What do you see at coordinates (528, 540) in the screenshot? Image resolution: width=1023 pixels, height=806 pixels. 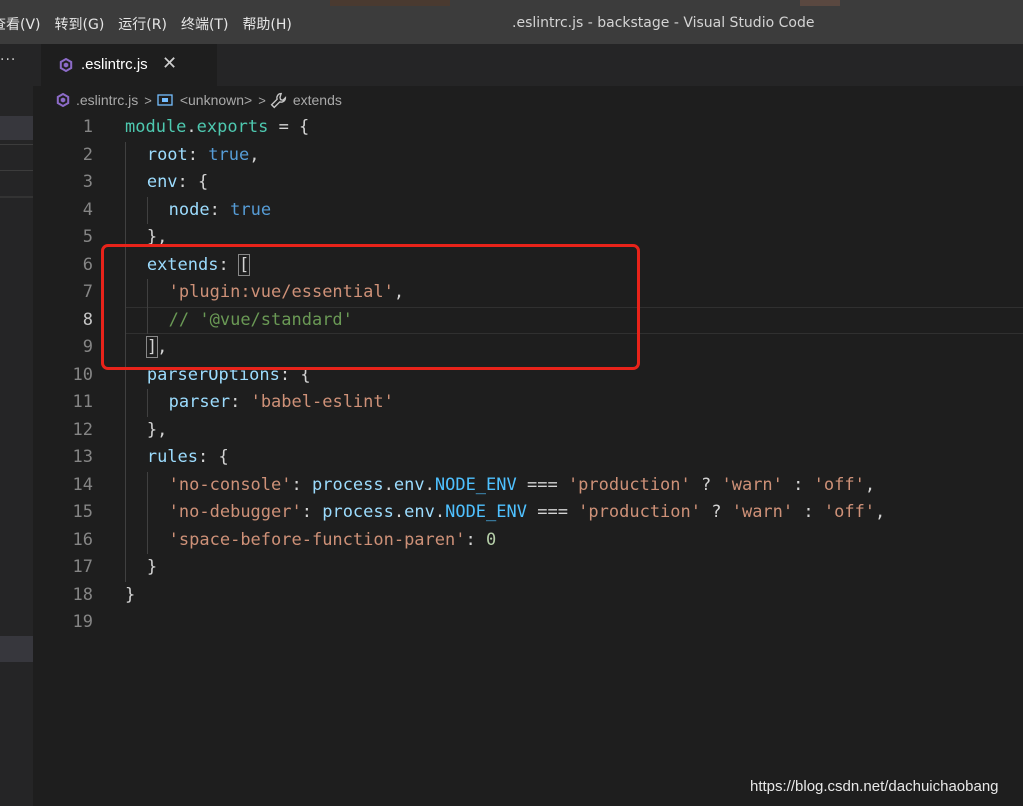 I see `code-line: 16 'space-before-function-paren': 0` at bounding box center [528, 540].